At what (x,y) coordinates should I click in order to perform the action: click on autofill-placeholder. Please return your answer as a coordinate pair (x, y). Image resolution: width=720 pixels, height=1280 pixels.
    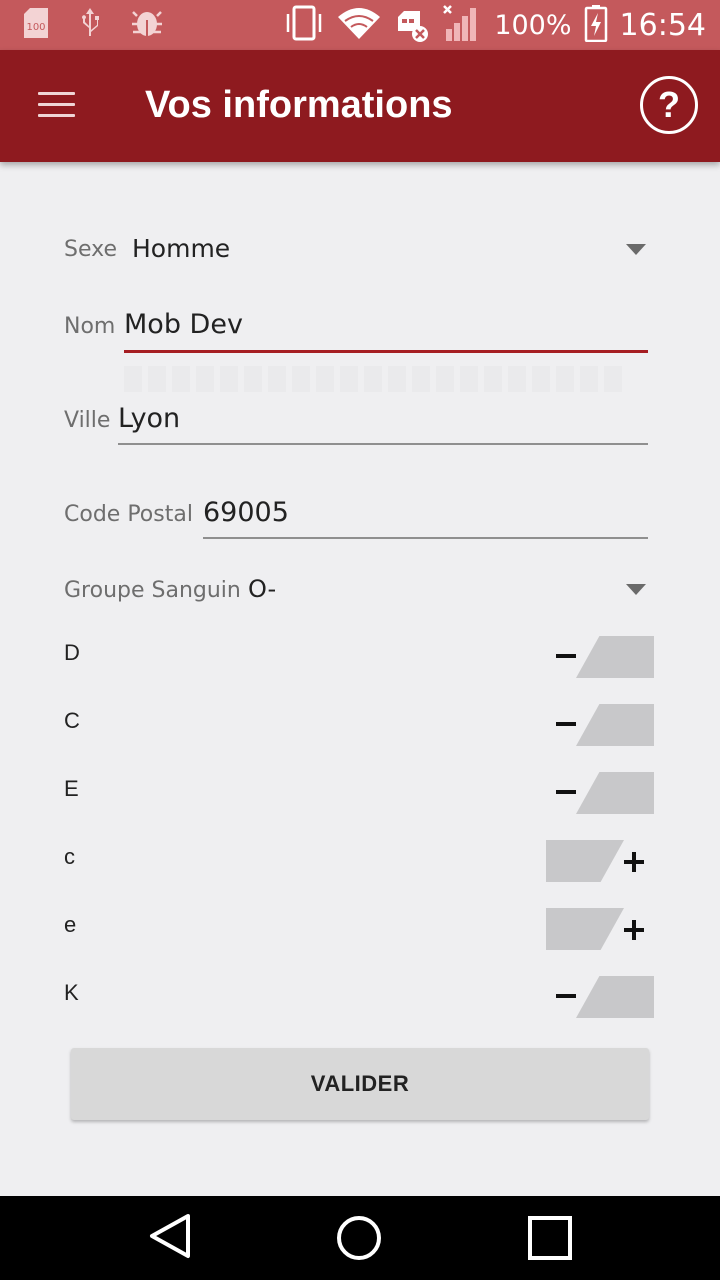
    Looking at the image, I should click on (374, 379).